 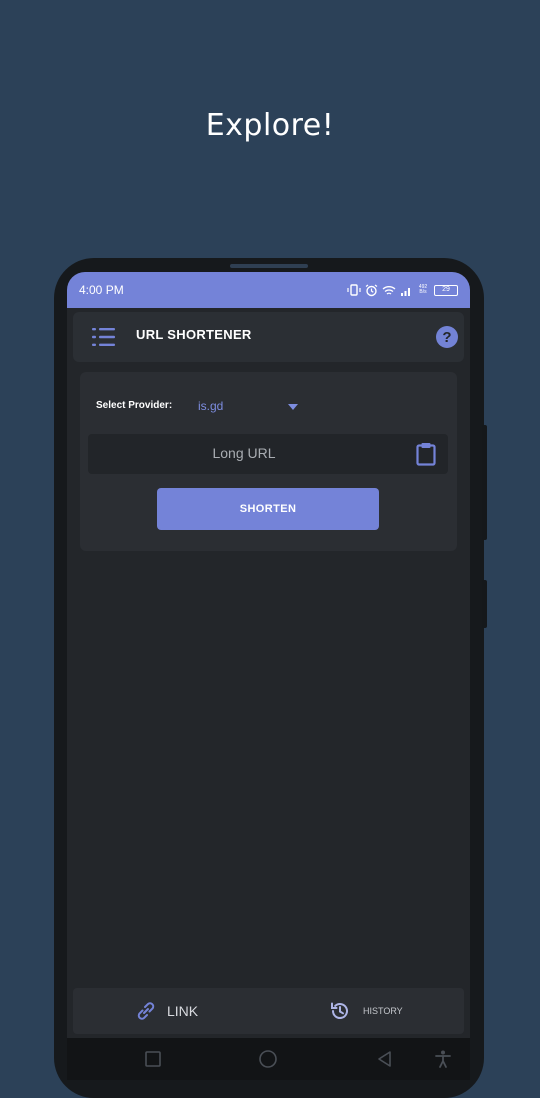 I want to click on menu-icon, so click(x=104, y=337).